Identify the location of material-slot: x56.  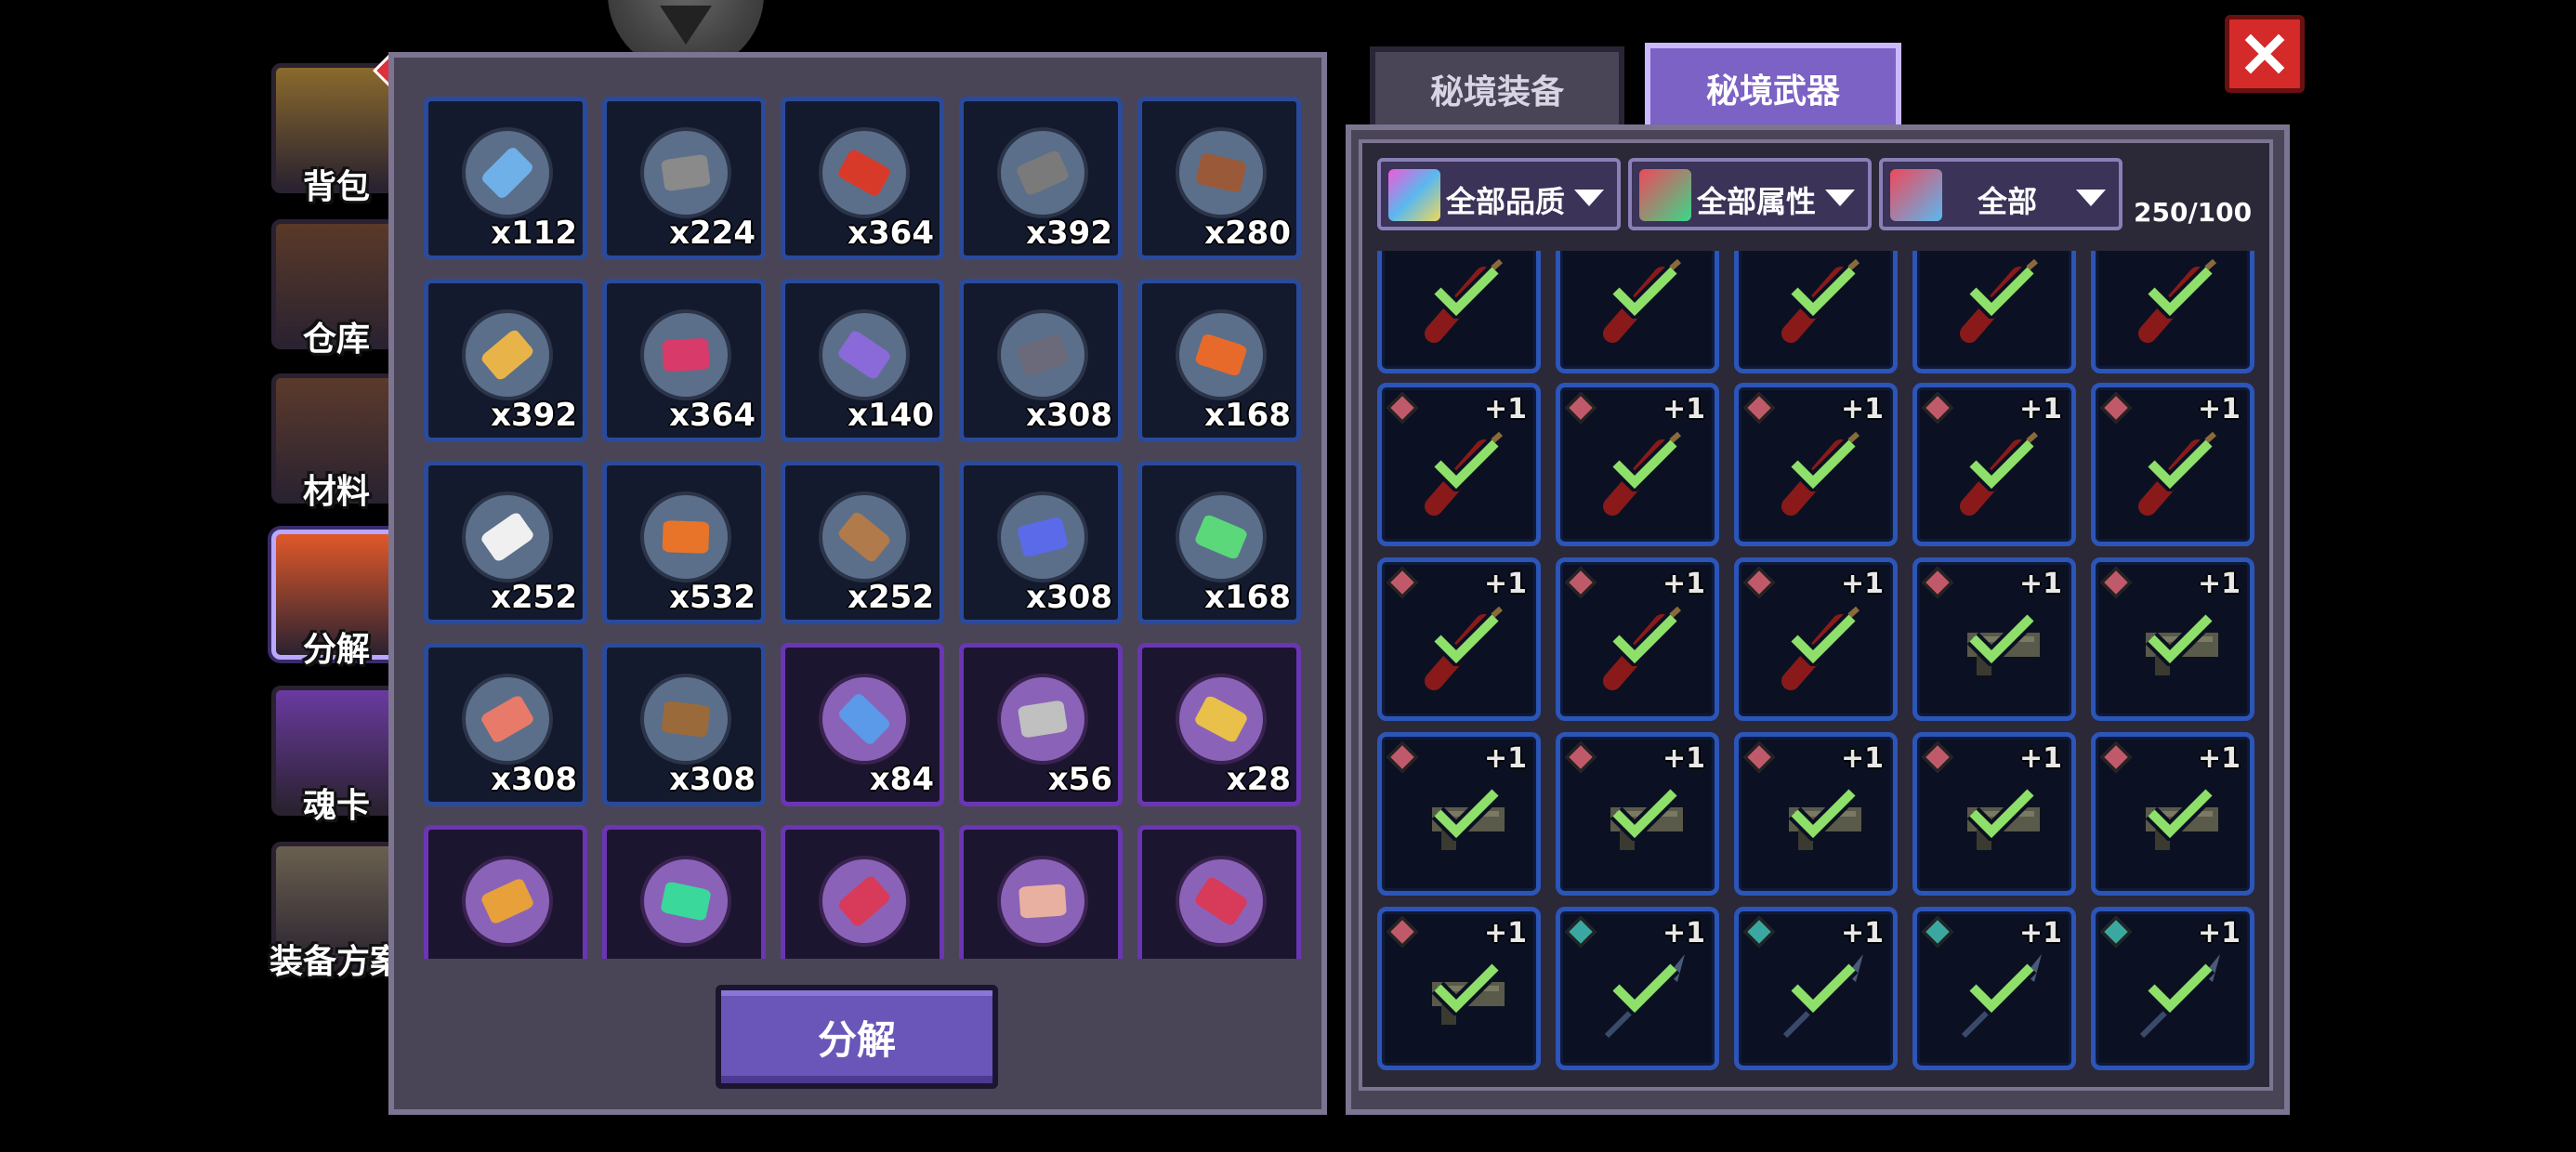
(1041, 724).